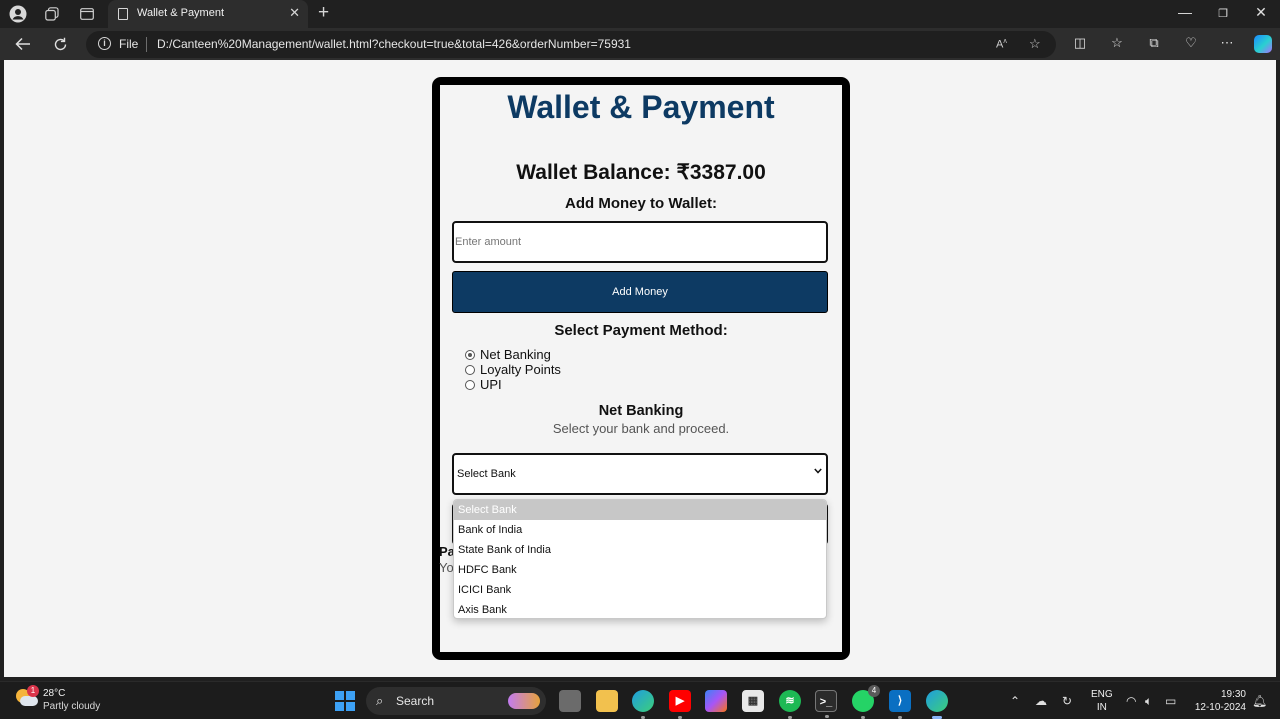  What do you see at coordinates (643, 704) in the screenshot?
I see `edge-dev-icon` at bounding box center [643, 704].